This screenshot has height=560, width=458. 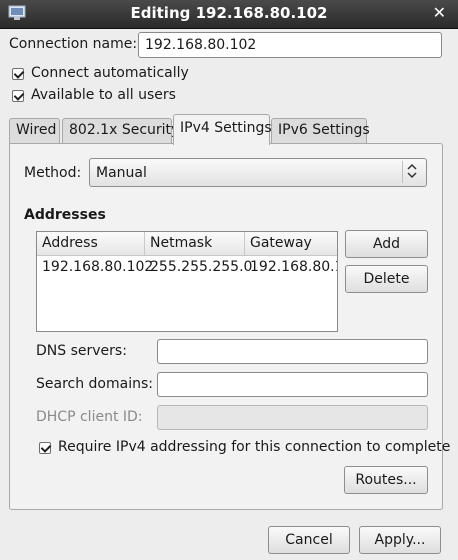 What do you see at coordinates (110, 73) in the screenshot?
I see `connect-automatically-label: Connect automatically` at bounding box center [110, 73].